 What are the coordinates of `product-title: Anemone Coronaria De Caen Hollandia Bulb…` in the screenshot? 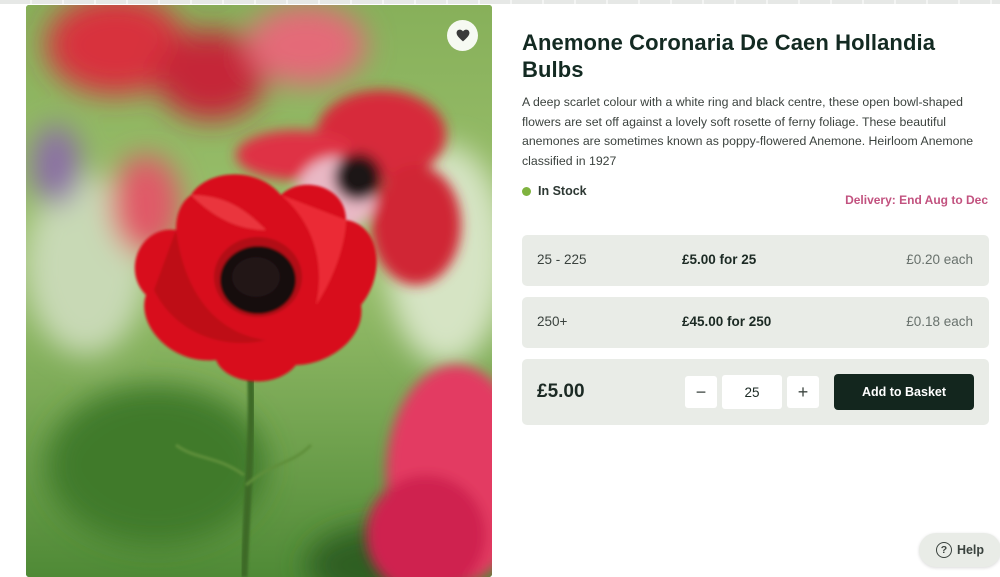 It's located at (729, 56).